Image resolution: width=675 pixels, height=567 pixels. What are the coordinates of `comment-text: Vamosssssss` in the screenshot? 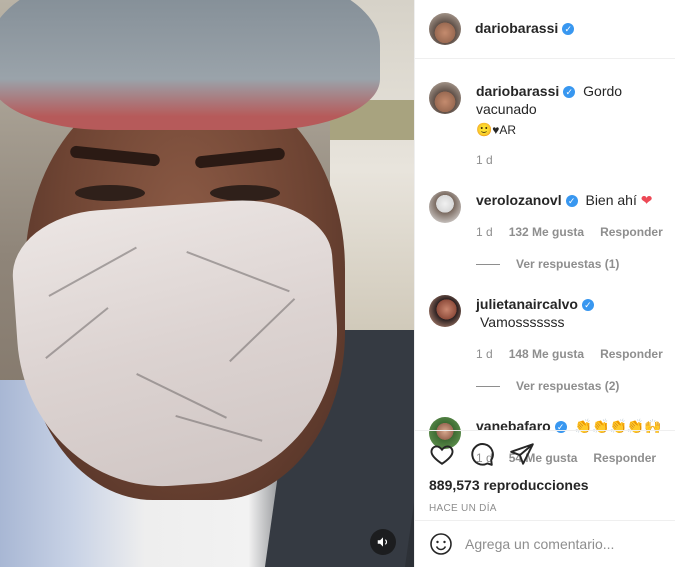 It's located at (522, 322).